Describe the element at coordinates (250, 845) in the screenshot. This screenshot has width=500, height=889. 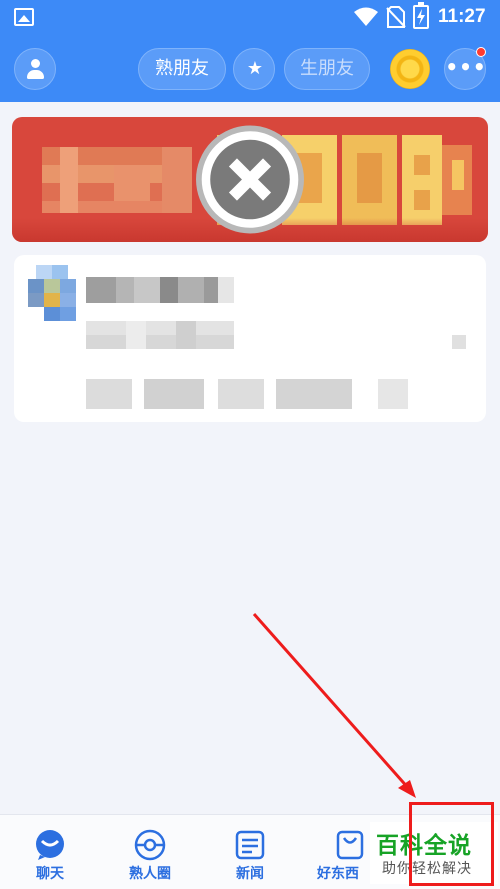
I see `news-icon` at that location.